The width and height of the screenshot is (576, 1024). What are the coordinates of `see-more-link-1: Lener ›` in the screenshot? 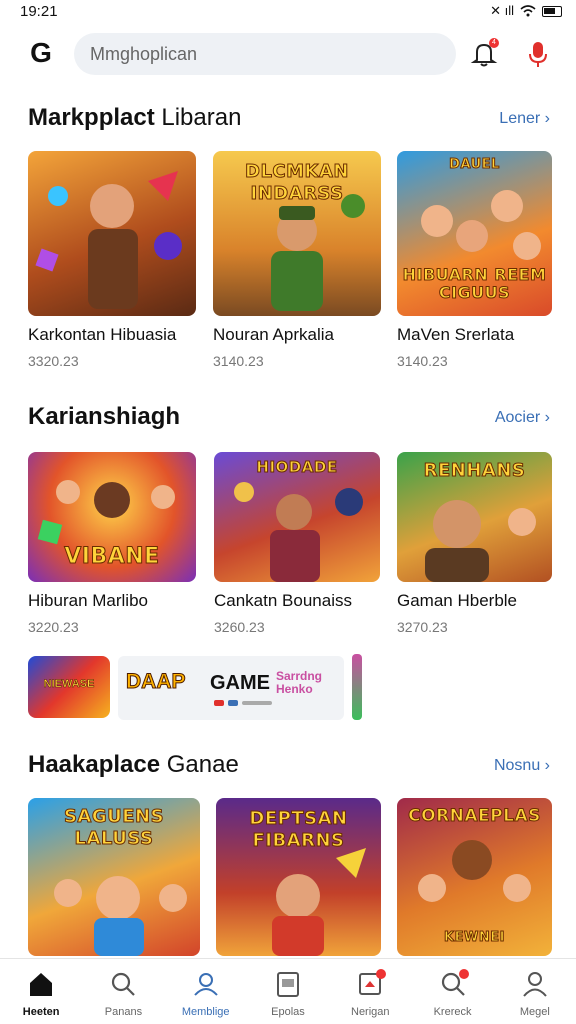 It's located at (524, 119).